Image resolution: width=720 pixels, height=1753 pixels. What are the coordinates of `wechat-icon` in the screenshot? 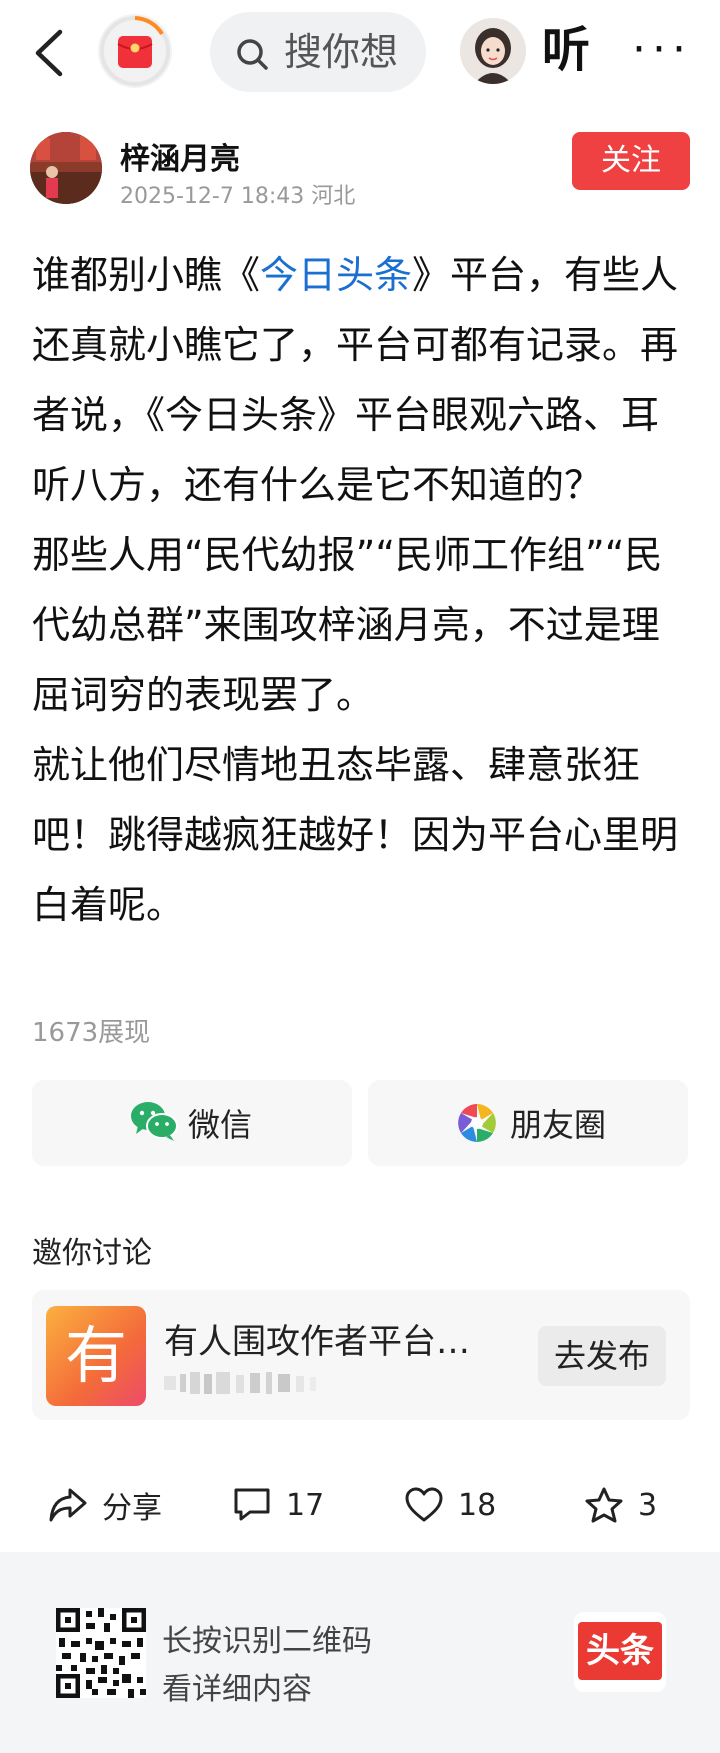 It's located at (154, 1121).